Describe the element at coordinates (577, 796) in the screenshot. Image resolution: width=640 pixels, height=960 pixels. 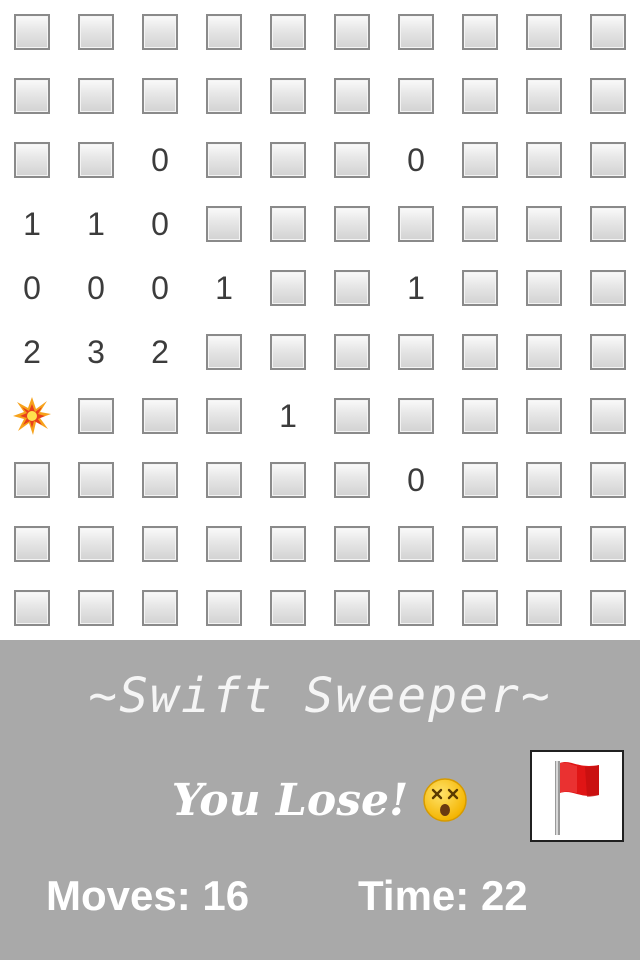
I see `flag-mode-button` at that location.